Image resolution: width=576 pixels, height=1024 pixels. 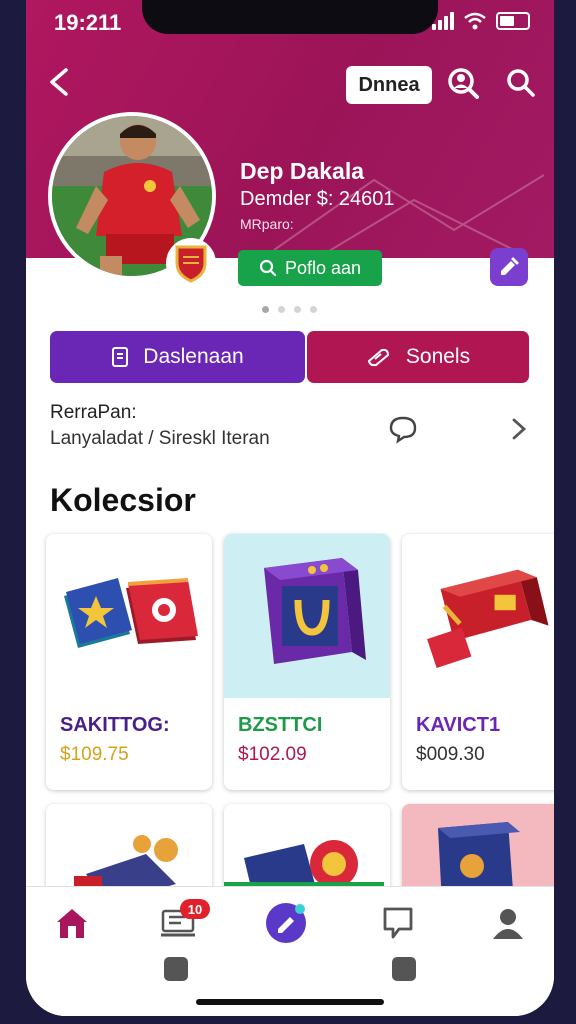 What do you see at coordinates (280, 725) in the screenshot?
I see `card-name: BZSTTCI` at bounding box center [280, 725].